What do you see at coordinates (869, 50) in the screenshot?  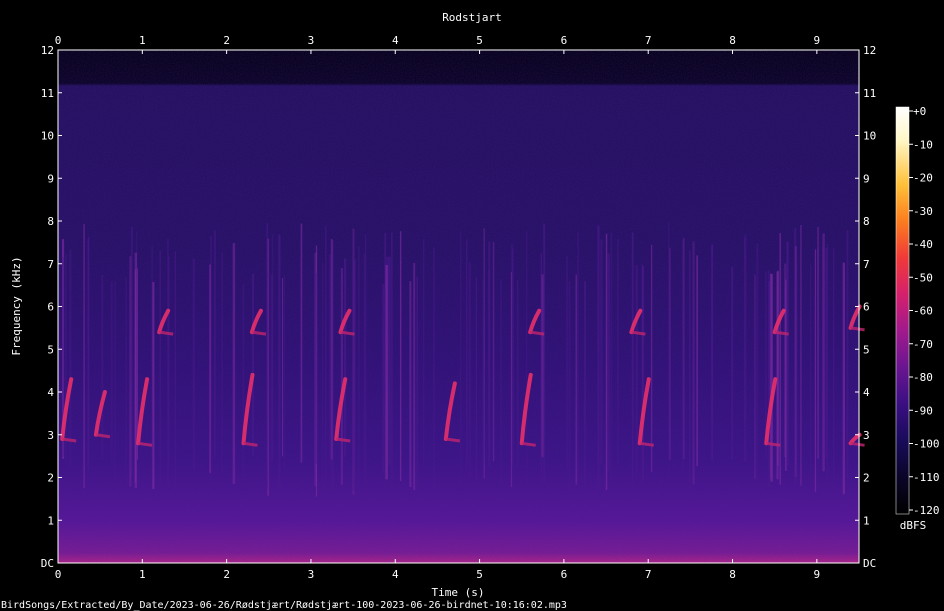 I see `y-tick-label-right: 12` at bounding box center [869, 50].